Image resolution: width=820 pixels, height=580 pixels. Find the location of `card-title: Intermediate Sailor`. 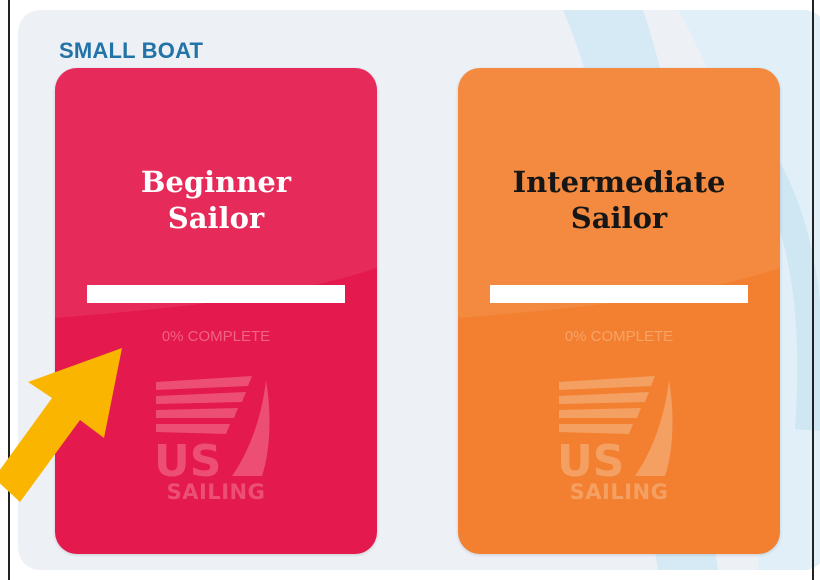

card-title: Intermediate Sailor is located at coordinates (619, 200).